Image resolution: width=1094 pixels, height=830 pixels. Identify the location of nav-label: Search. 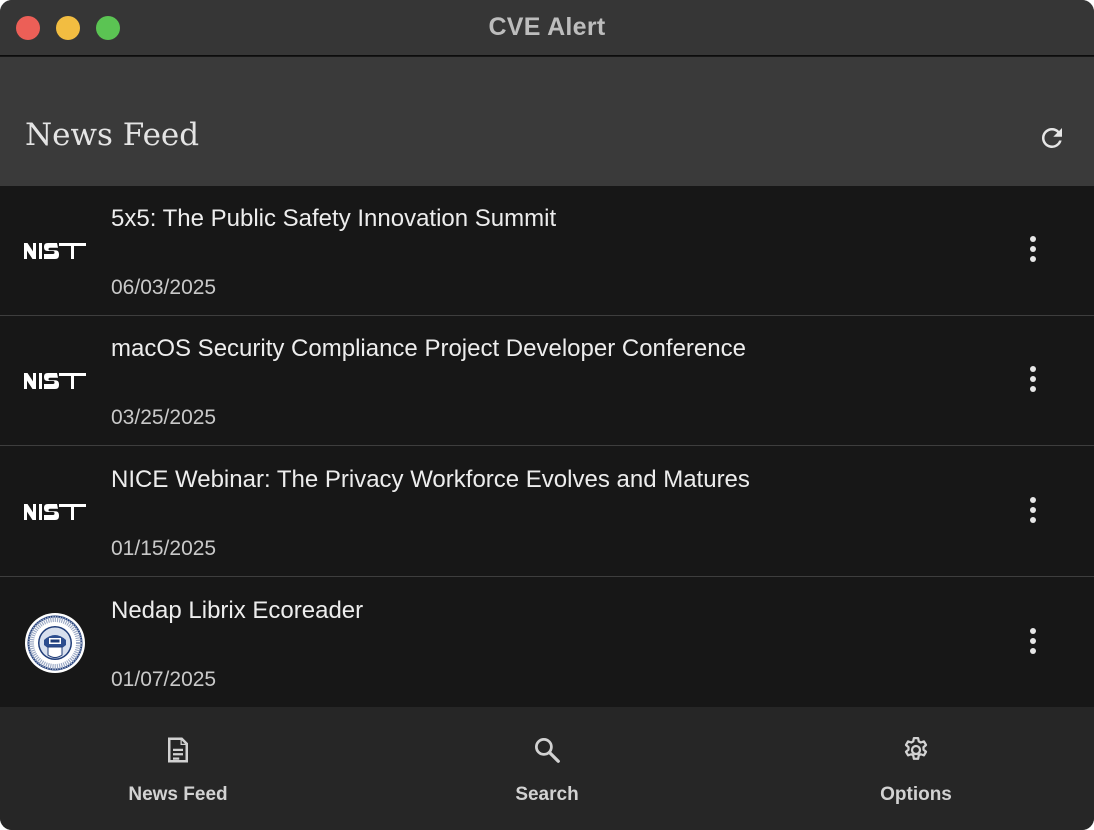
(547, 794).